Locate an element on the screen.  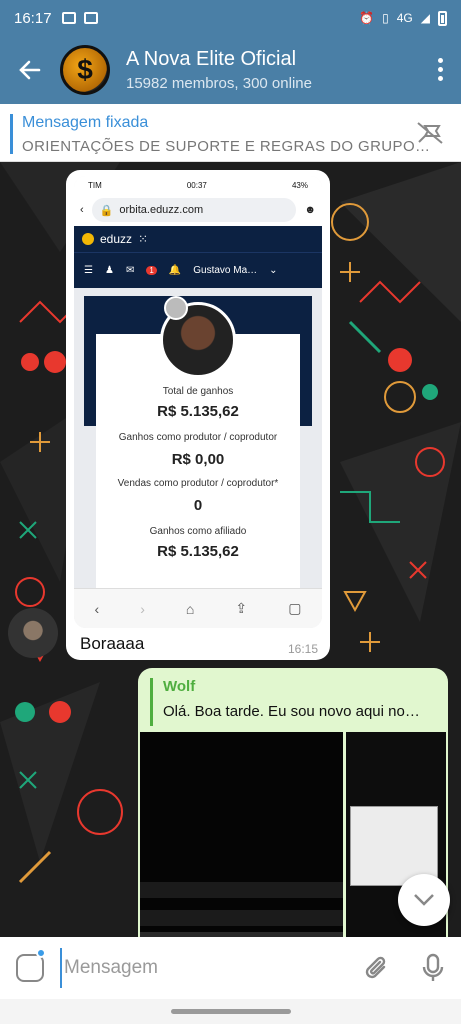
home-icon: ⌂ is located at coordinates (190, 608).